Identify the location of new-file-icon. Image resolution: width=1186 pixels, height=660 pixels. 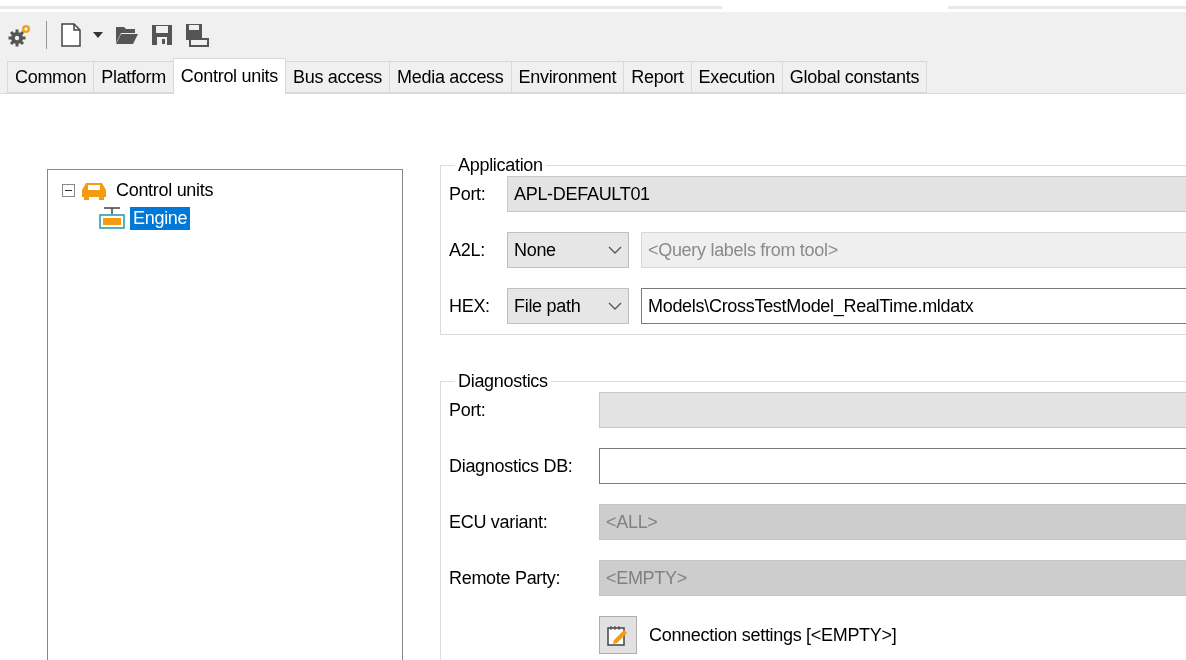
(71, 34).